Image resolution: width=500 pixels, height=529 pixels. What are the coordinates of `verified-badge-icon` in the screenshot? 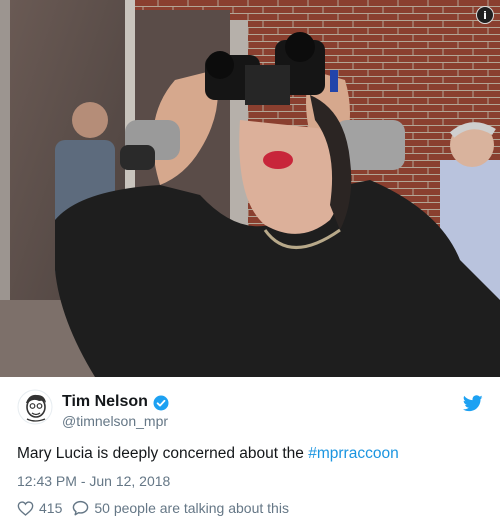 It's located at (161, 403).